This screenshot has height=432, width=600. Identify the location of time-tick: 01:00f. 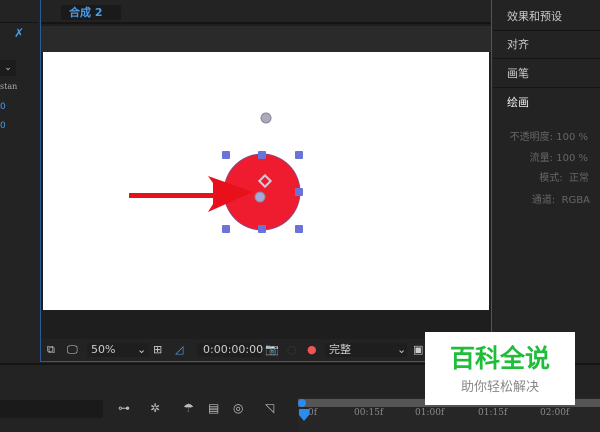
(430, 413).